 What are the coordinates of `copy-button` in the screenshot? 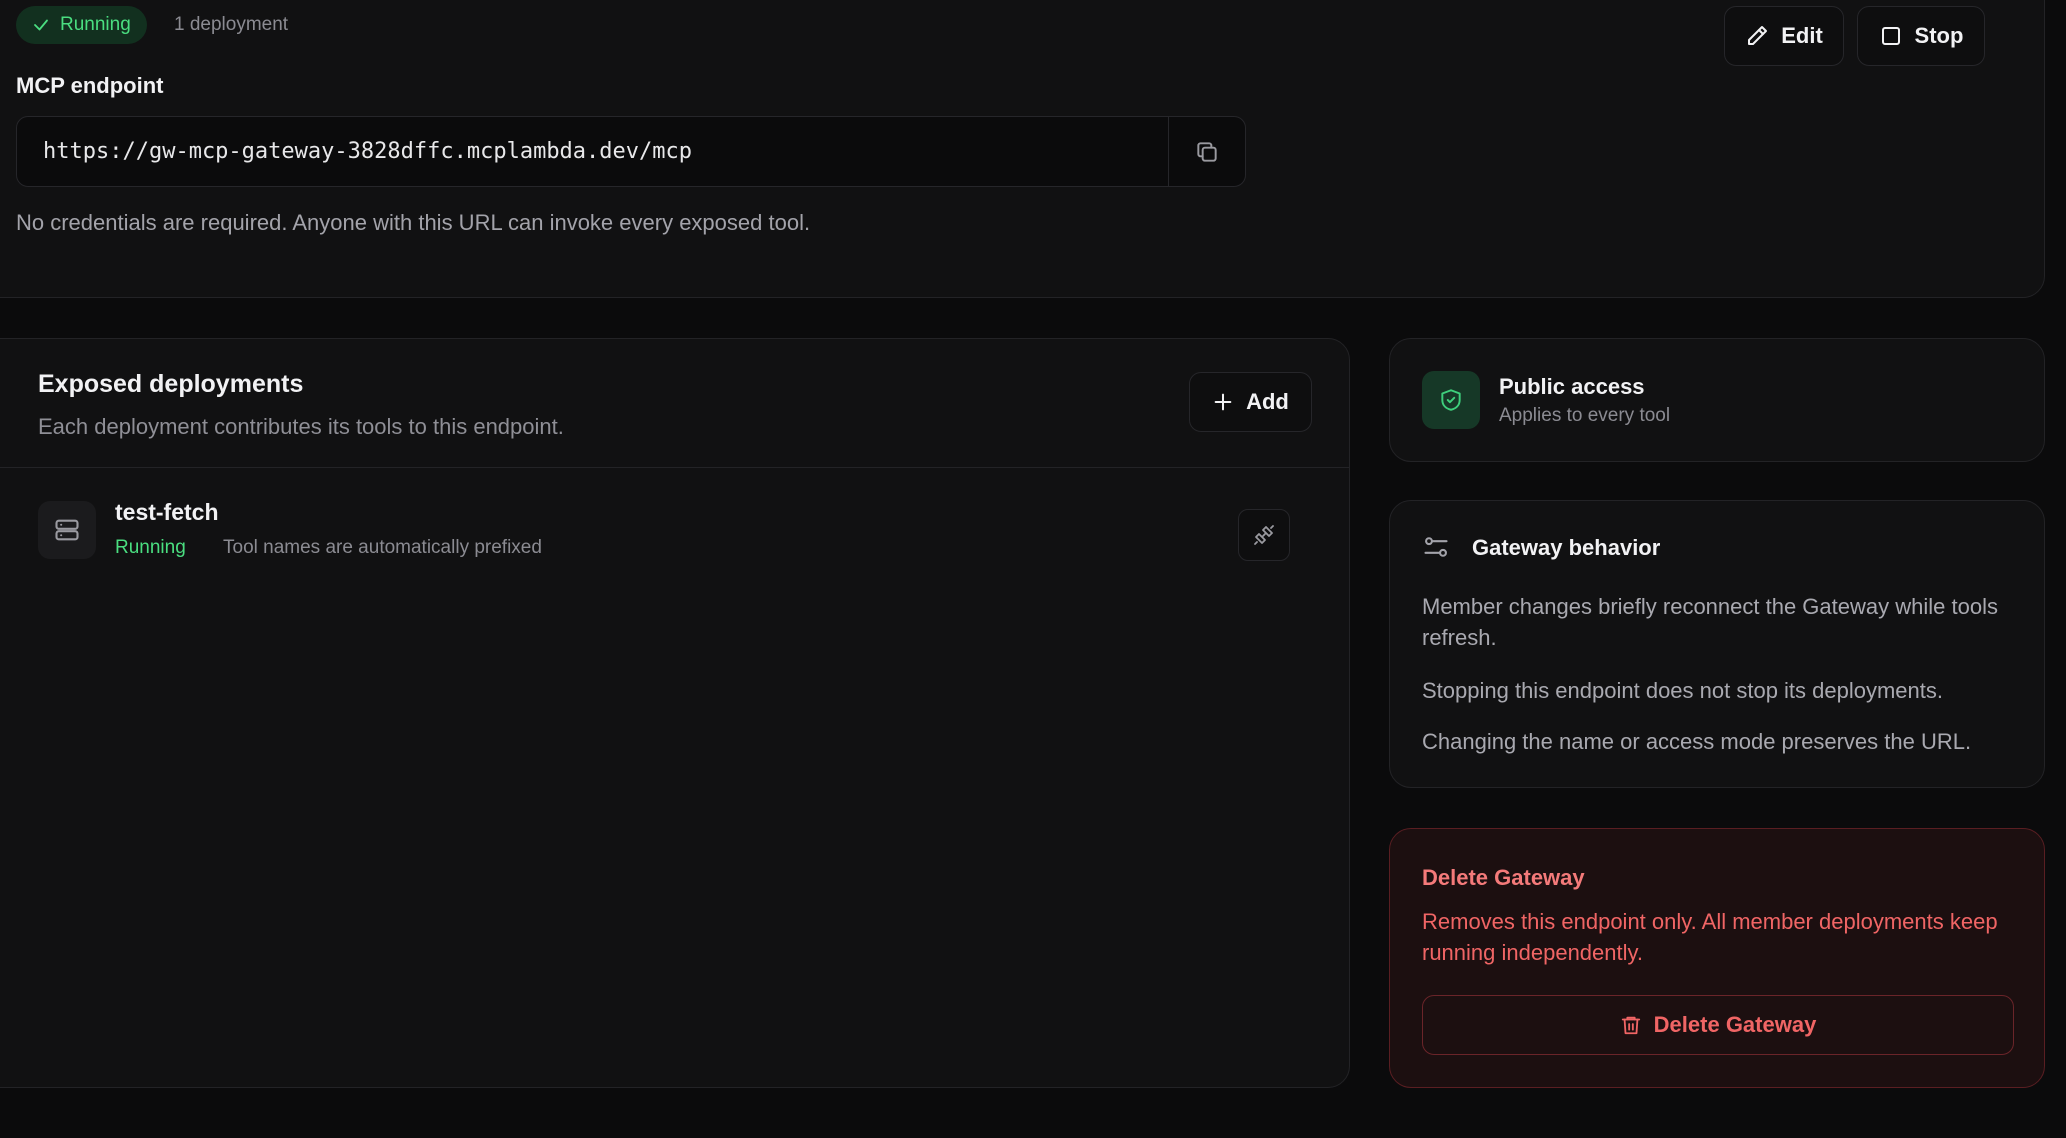 It's located at (1206, 151).